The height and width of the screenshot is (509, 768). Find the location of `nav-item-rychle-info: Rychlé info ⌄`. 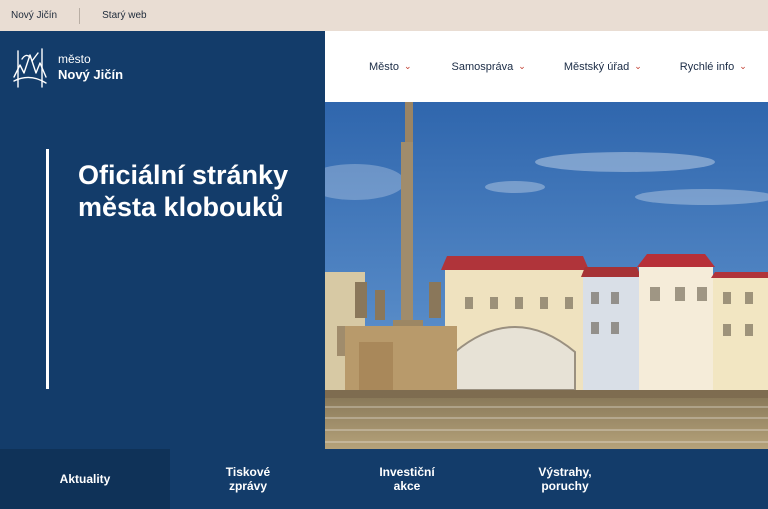

nav-item-rychle-info: Rychlé info ⌄ is located at coordinates (713, 67).